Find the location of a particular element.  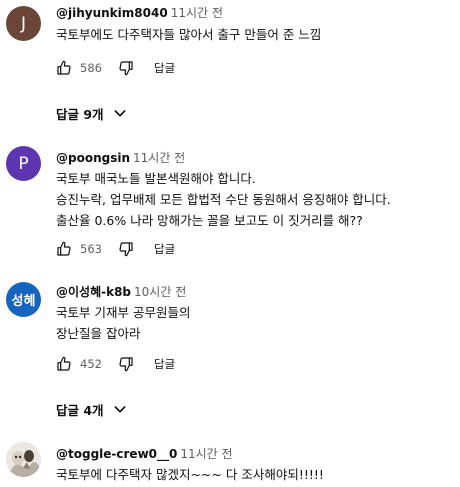

comment-text: 국토부에도 다주택자들 많아서 출구 만들어 준 느낌 is located at coordinates (188, 34).